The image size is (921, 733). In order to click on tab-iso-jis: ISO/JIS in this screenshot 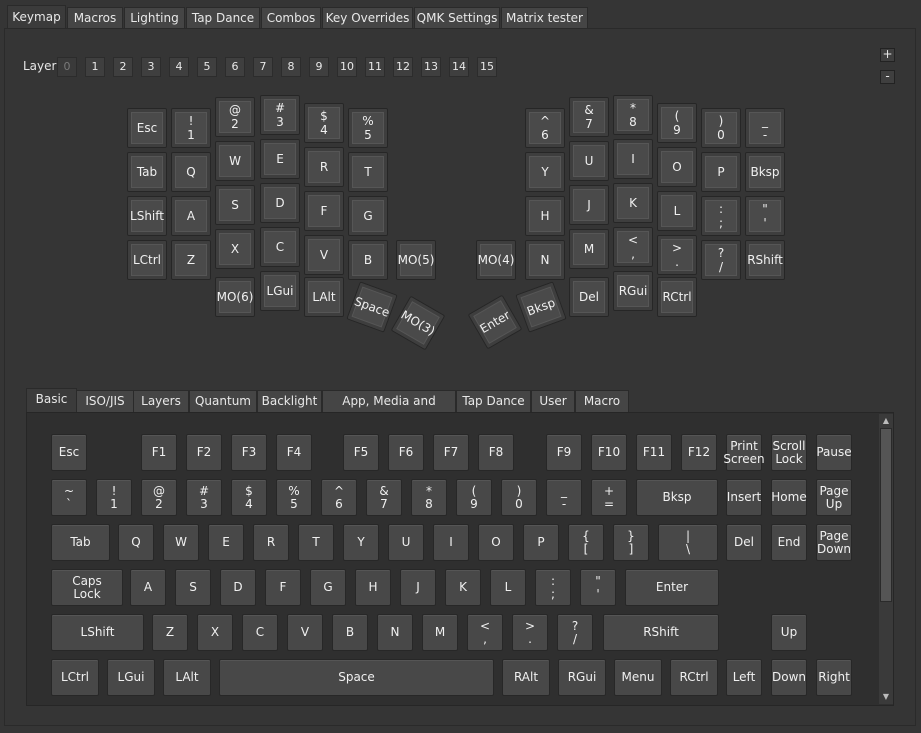, I will do `click(105, 401)`.